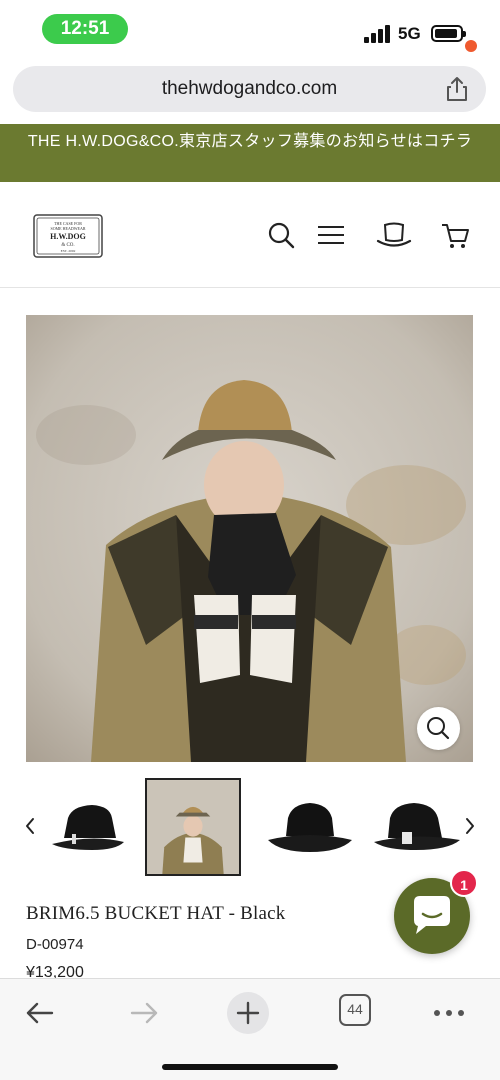  I want to click on chat-unread-badge: 1, so click(464, 883).